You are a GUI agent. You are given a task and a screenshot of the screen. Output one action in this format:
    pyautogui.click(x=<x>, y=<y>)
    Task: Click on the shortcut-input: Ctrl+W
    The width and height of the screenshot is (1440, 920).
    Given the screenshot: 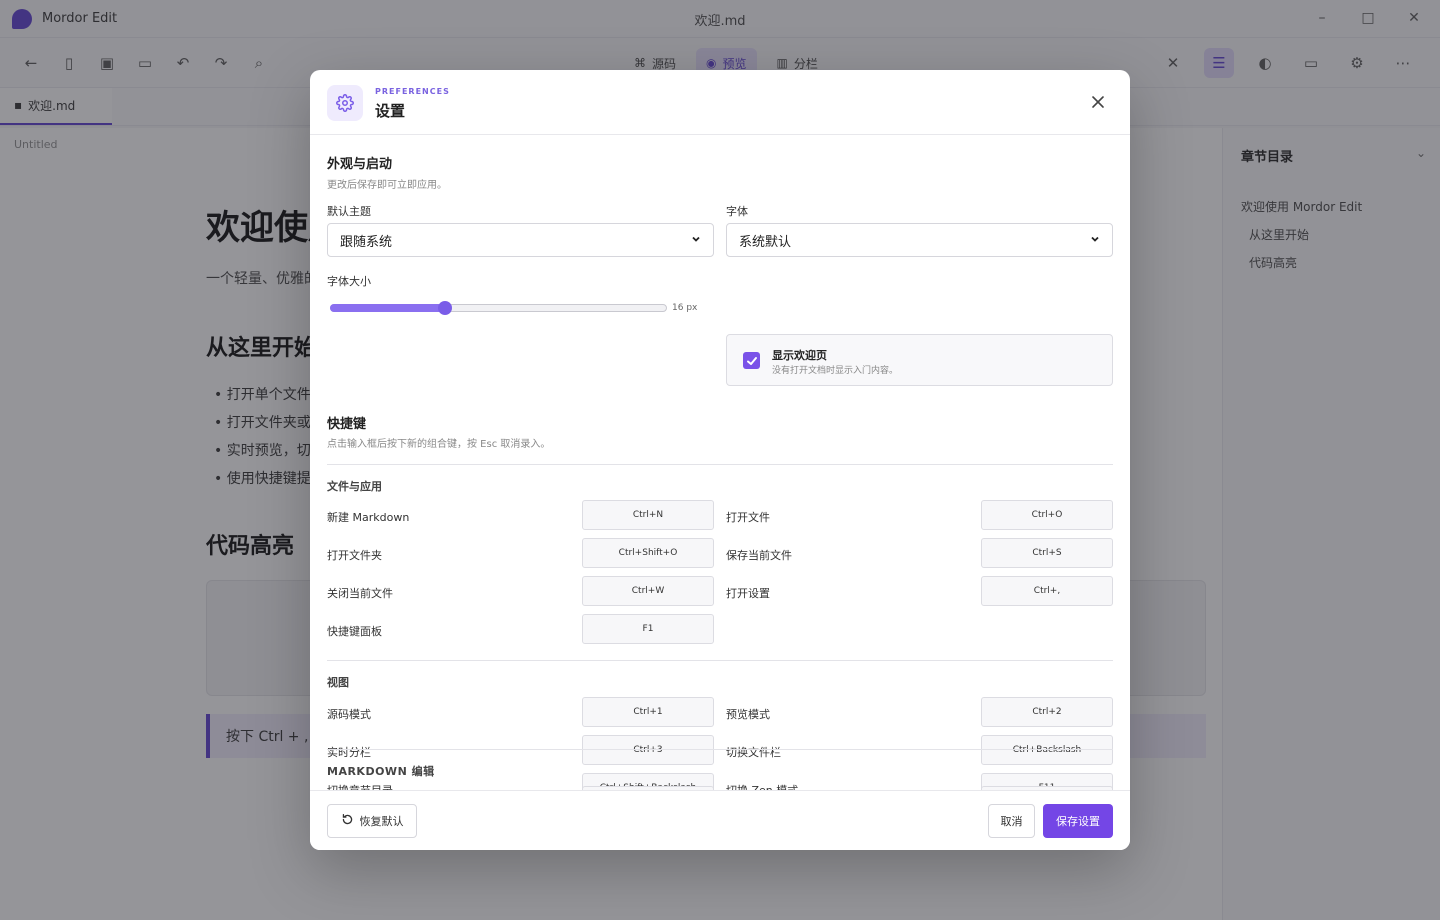 What is the action you would take?
    pyautogui.click(x=648, y=591)
    